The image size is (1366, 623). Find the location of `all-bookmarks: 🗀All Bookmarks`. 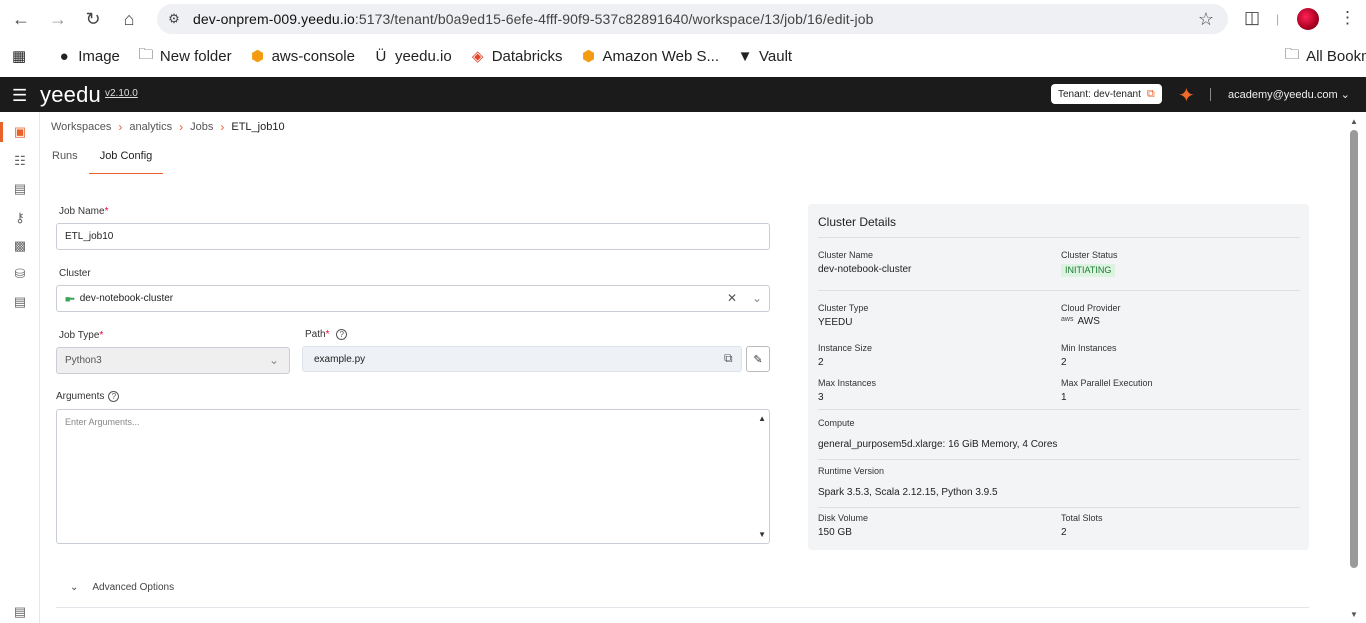

all-bookmarks: 🗀All Bookmarks is located at coordinates (1325, 56).